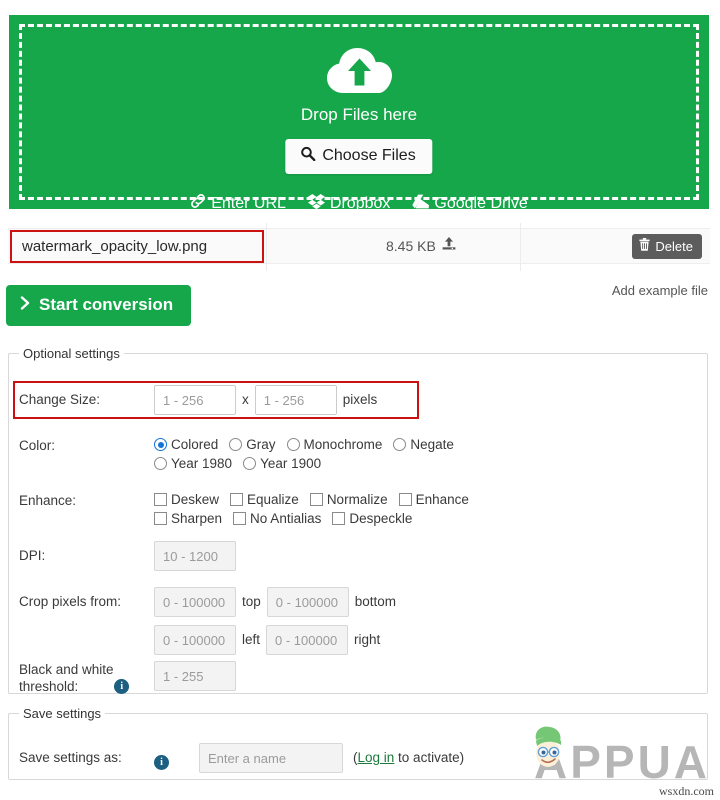  Describe the element at coordinates (86, 678) in the screenshot. I see `bw-threshold-label: Black and white threshold: i` at that location.